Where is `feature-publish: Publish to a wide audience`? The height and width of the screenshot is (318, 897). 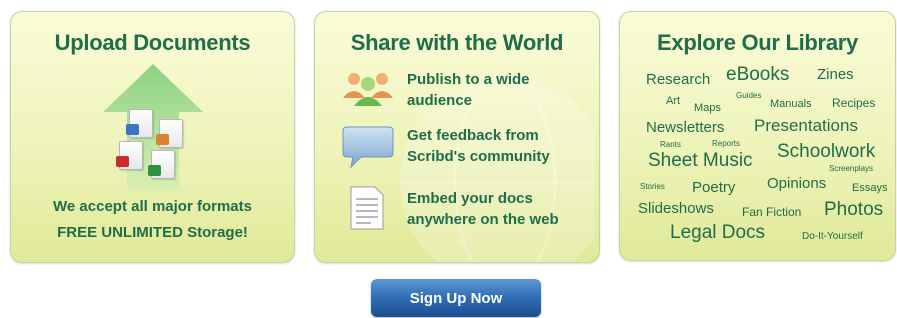
feature-publish: Publish to a wide audience is located at coordinates (500, 90).